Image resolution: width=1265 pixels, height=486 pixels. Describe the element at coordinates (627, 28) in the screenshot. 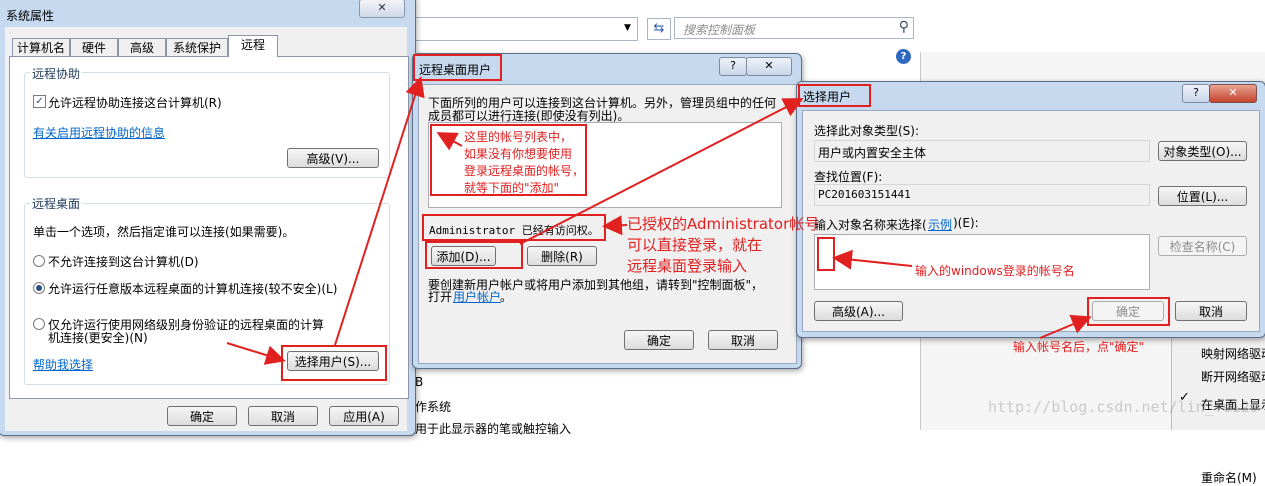

I see `dropdown-arrow-icon: ▼` at that location.